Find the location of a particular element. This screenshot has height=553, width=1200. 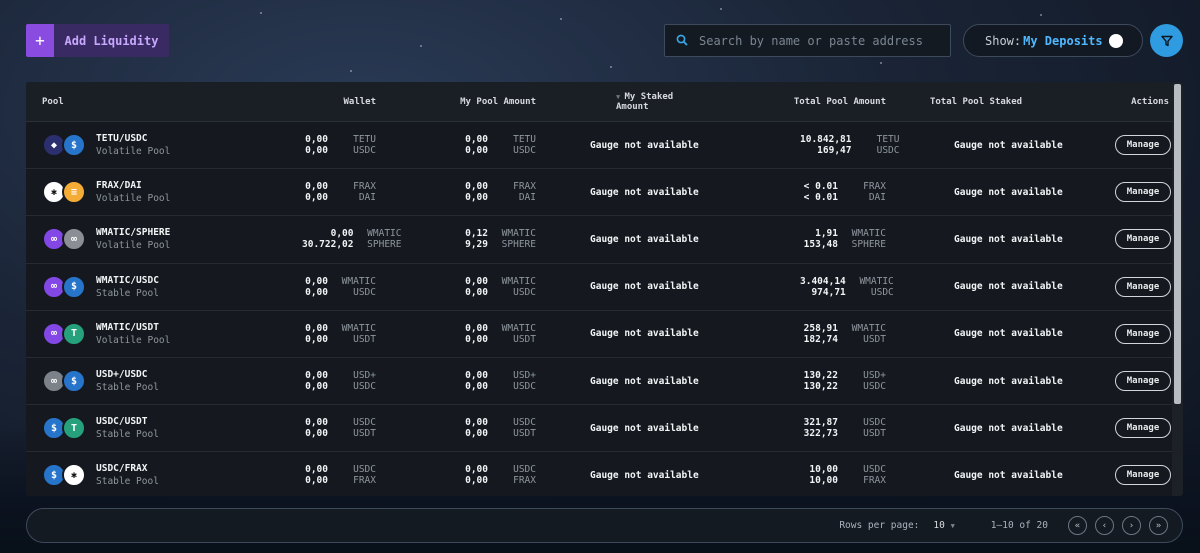

add-liquidity-button: + Add Liquidity is located at coordinates (97, 40).